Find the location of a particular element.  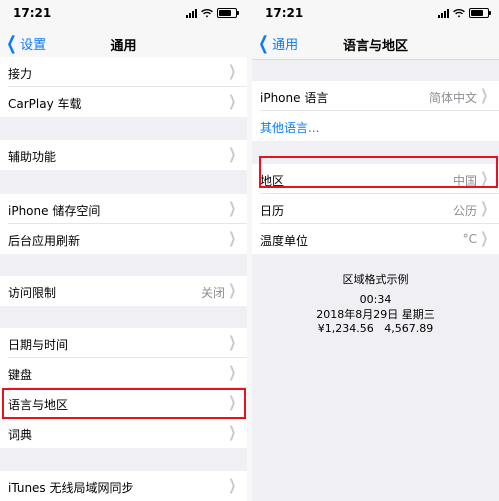

iphone-language-row: iPhone 语言 简体中文 ❯ is located at coordinates (375, 96).